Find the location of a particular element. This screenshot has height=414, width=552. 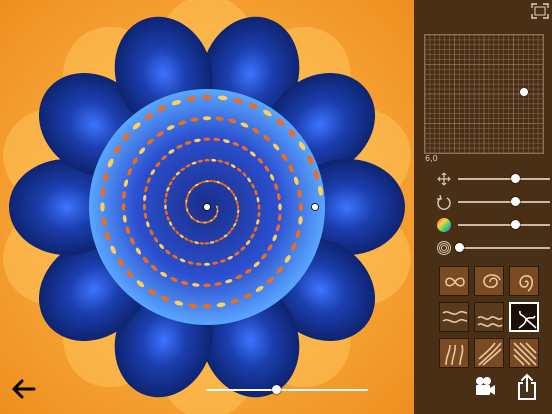

back-button is located at coordinates (24, 389).